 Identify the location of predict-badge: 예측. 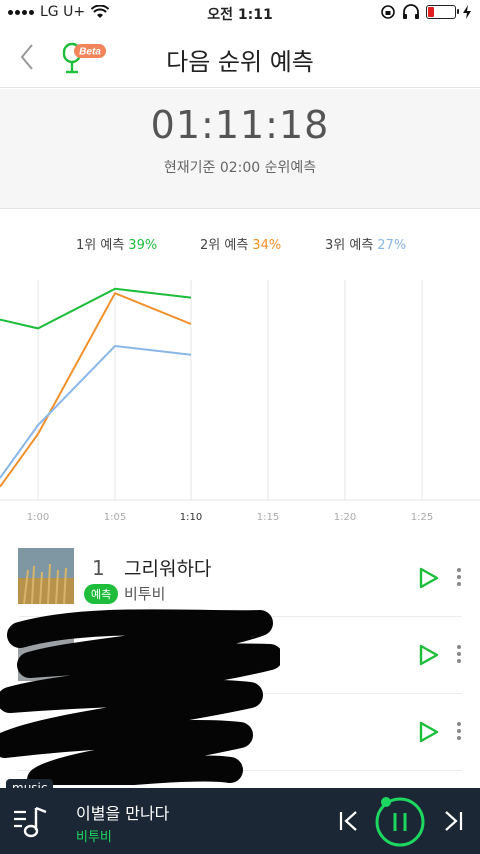
(101, 594).